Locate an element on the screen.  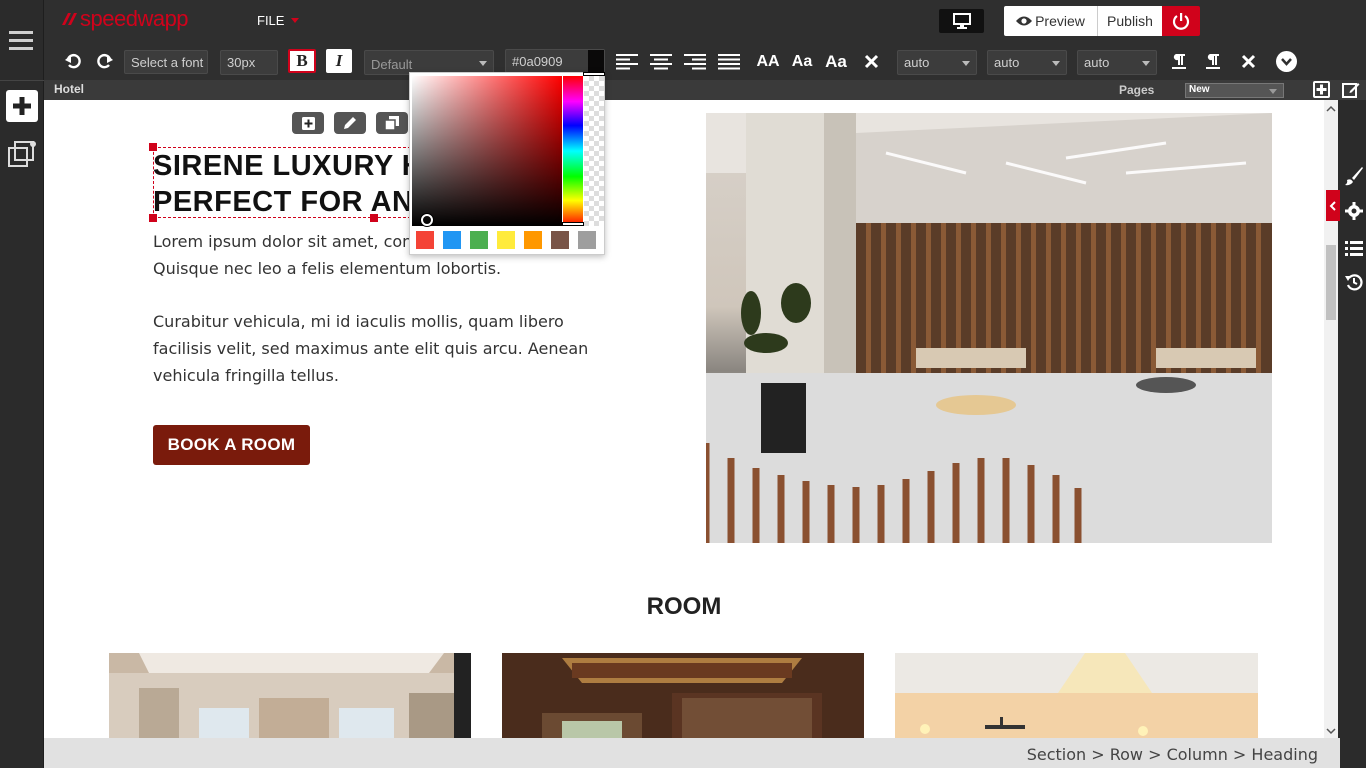
publish-button: Publish is located at coordinates (1129, 21).